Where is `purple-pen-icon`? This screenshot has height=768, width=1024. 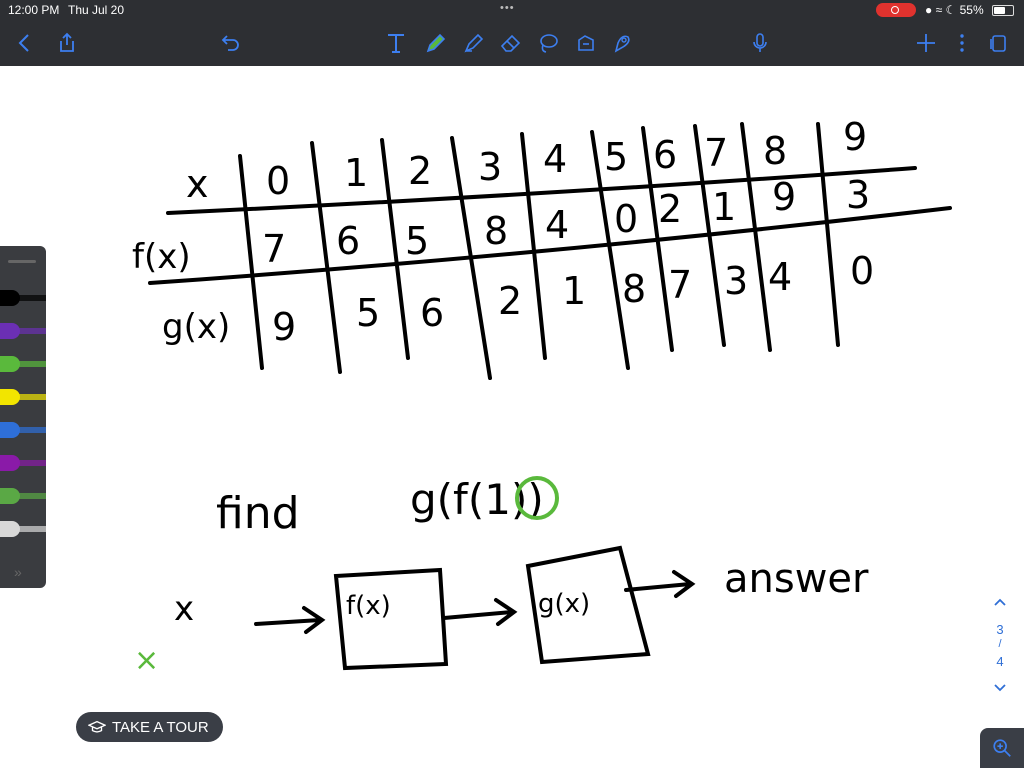
purple-pen-icon is located at coordinates (23, 331).